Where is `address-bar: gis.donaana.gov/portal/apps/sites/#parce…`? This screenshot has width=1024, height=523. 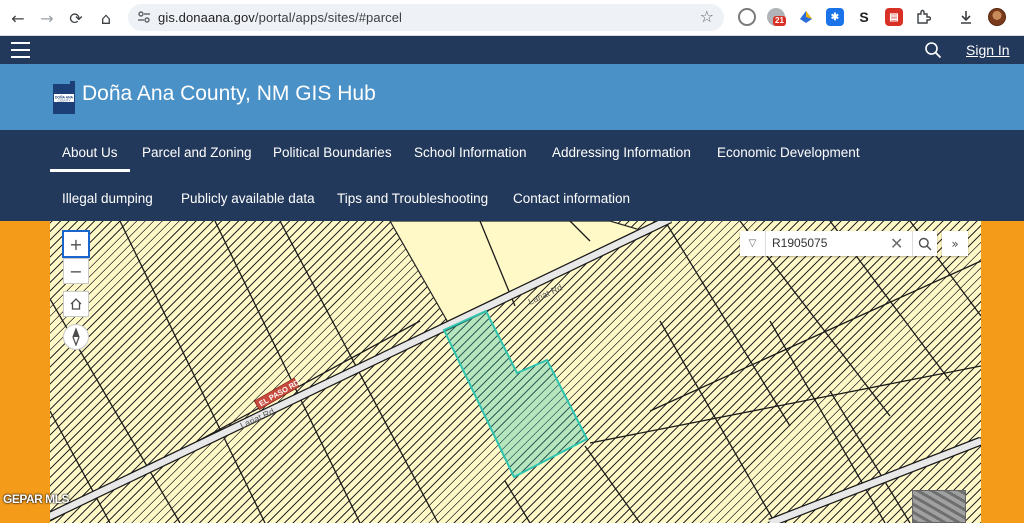
address-bar: gis.donaana.gov/portal/apps/sites/#parce… is located at coordinates (426, 17).